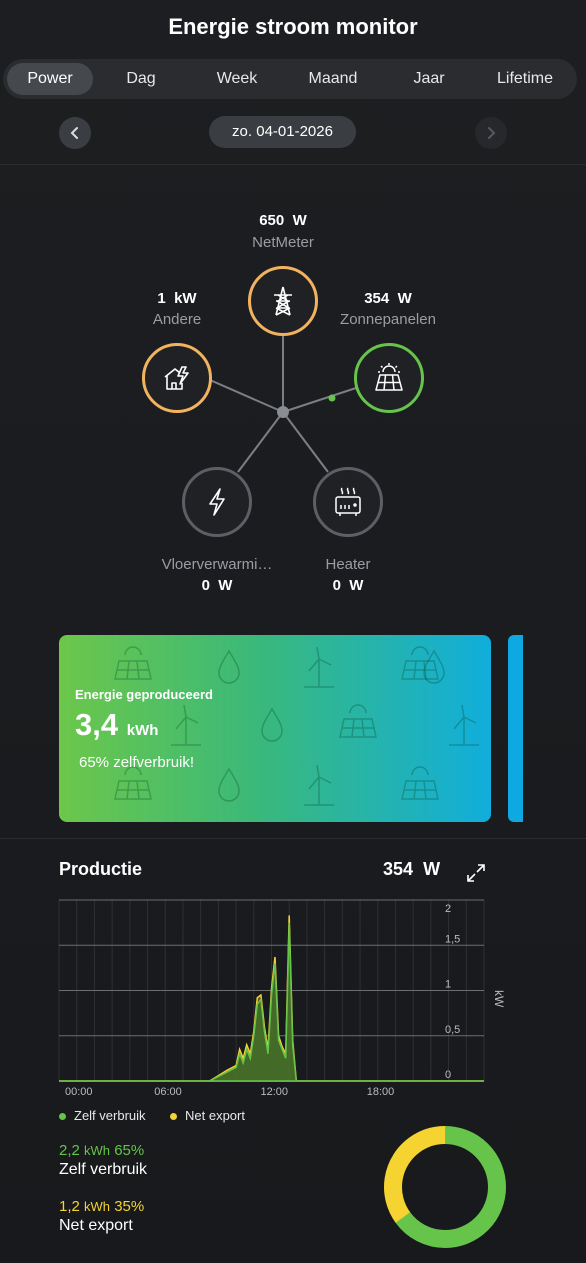 The width and height of the screenshot is (586, 1263). Describe the element at coordinates (283, 242) in the screenshot. I see `netmeter-label: NetMeter` at that location.